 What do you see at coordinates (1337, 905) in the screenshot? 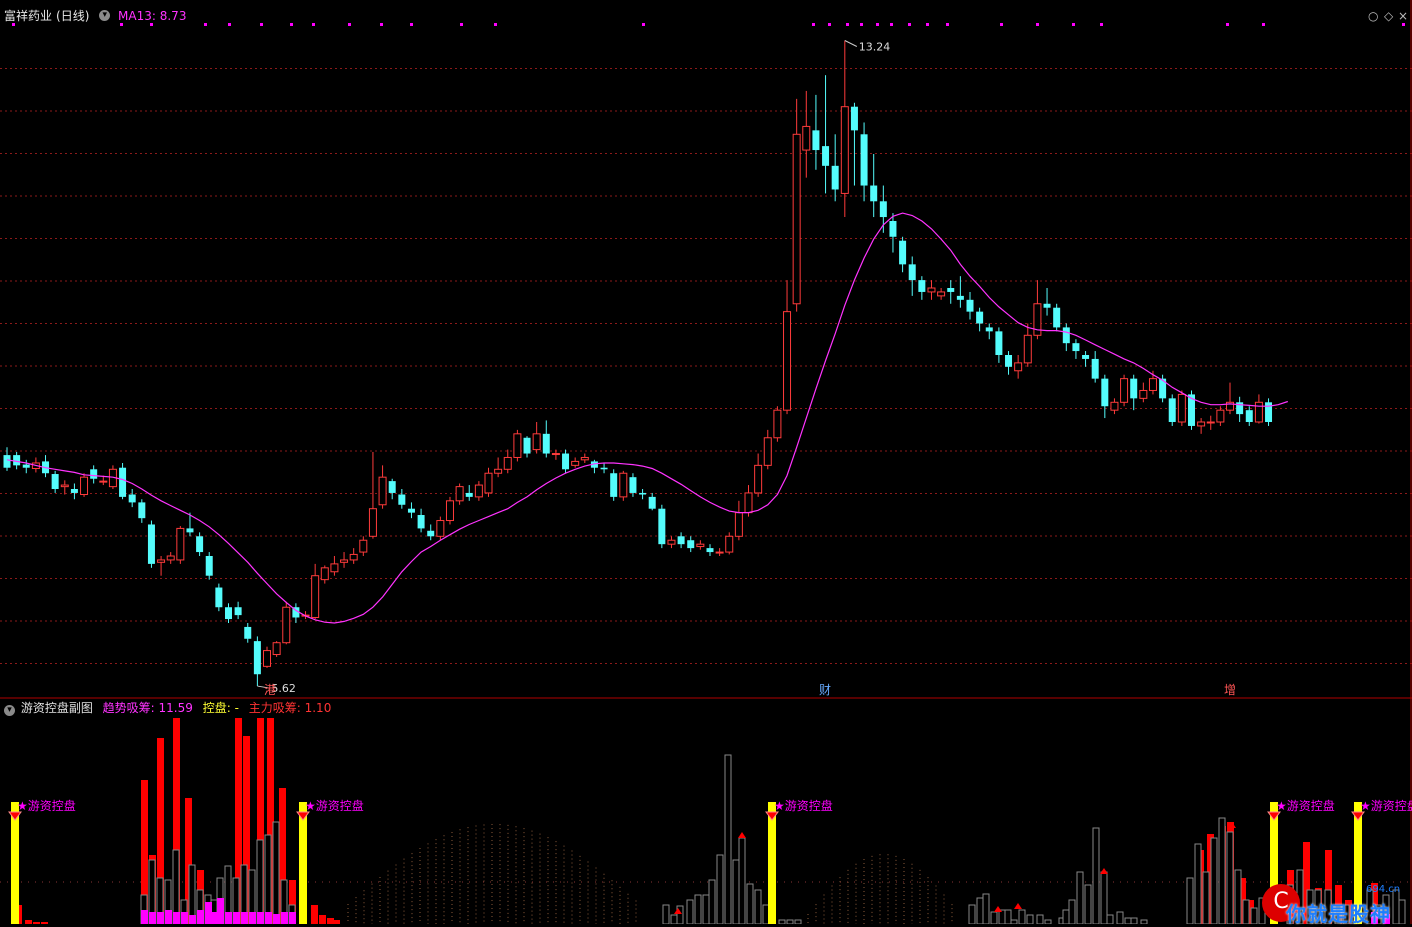
I see `watermark-logo: C 你就是股神 694.cn` at bounding box center [1337, 905].